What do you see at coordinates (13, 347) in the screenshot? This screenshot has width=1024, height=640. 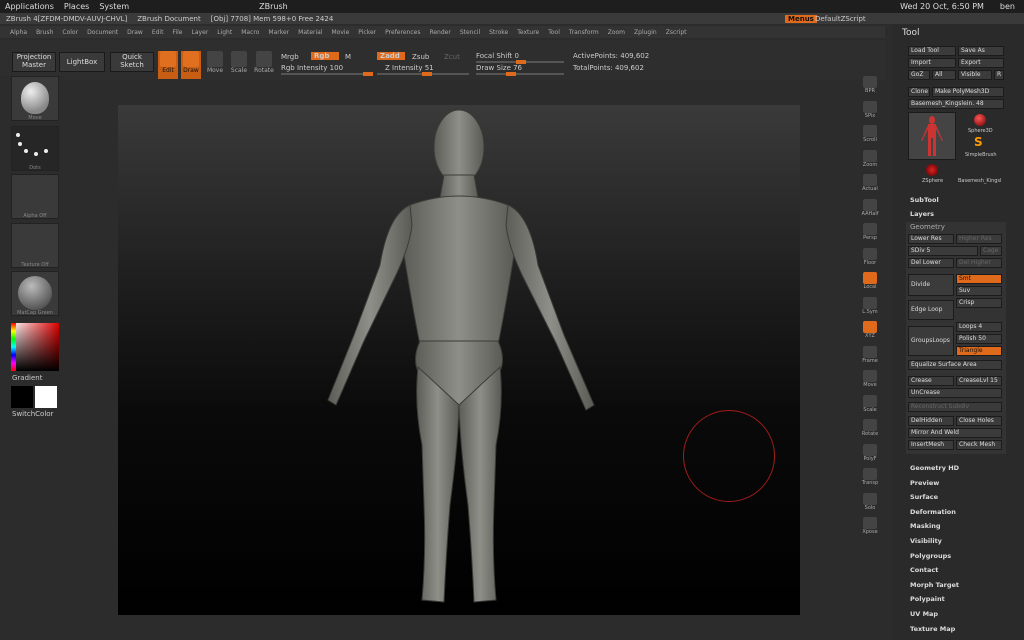 I see `hue-strip` at bounding box center [13, 347].